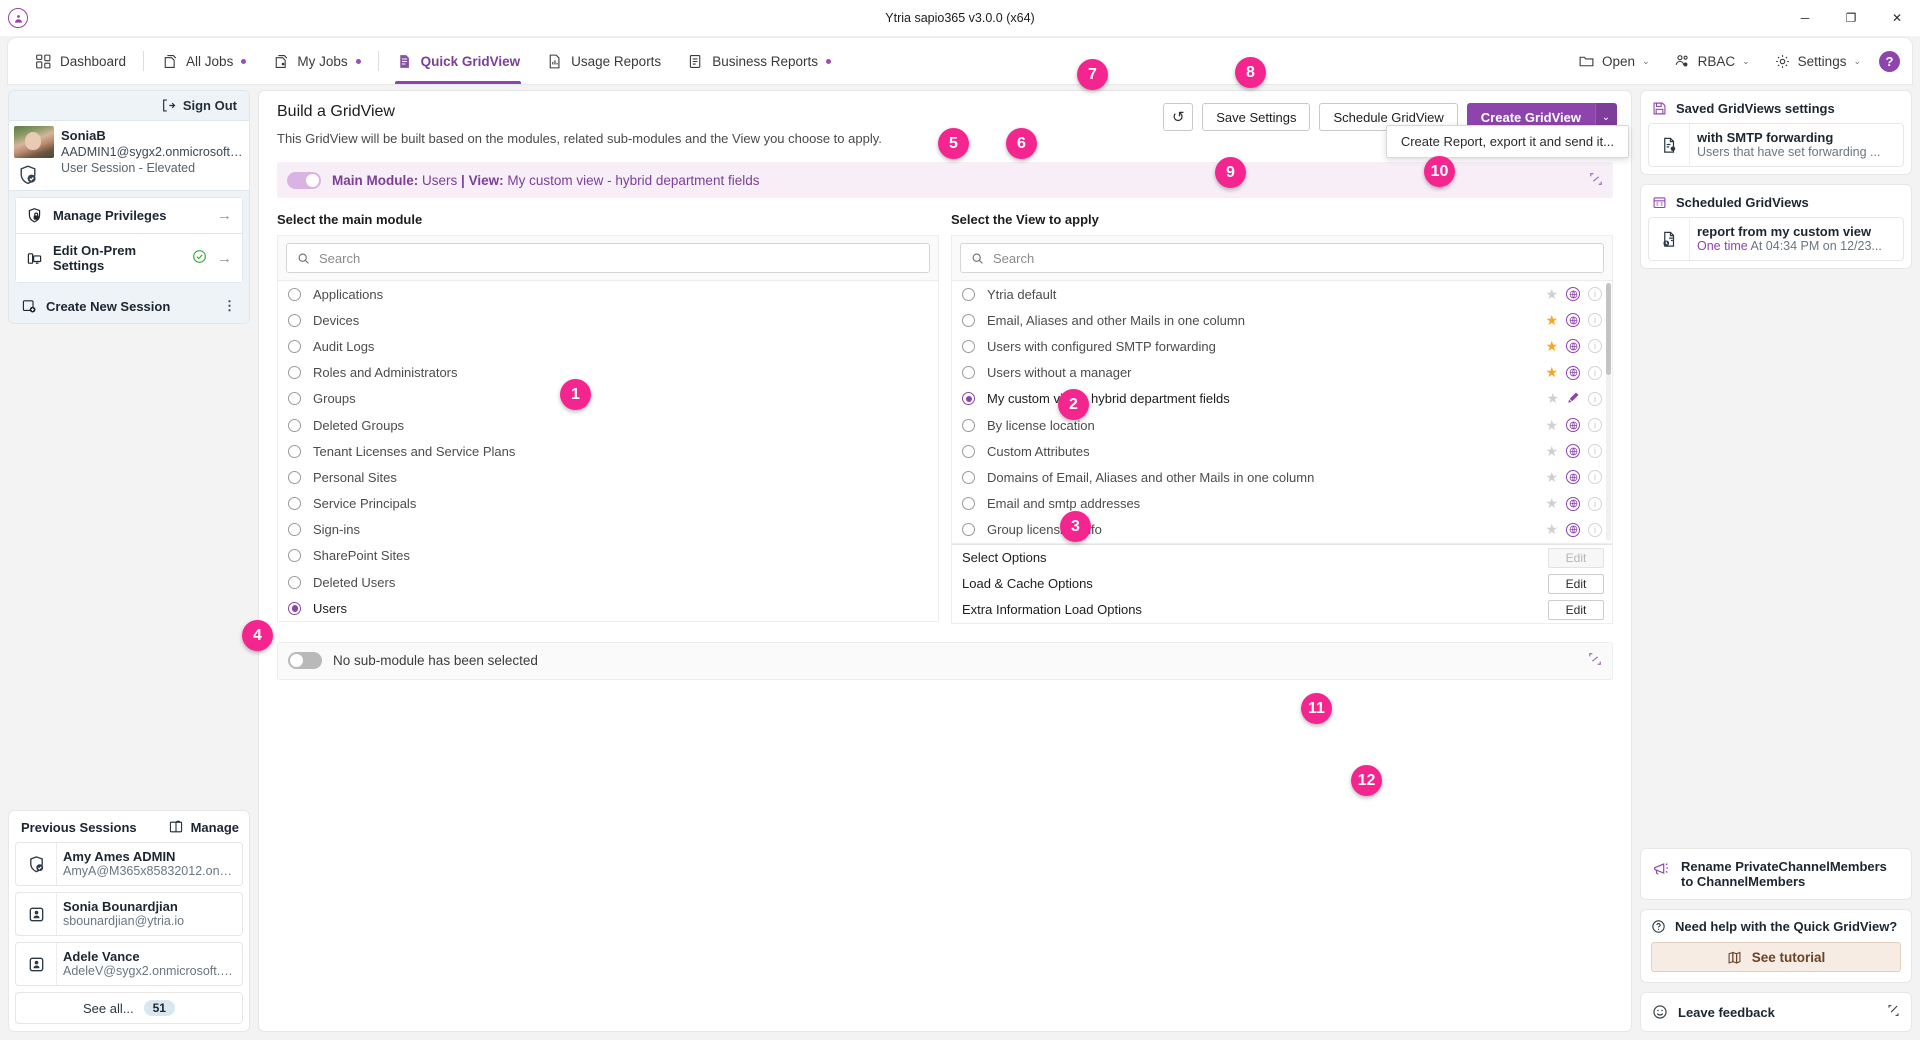 The width and height of the screenshot is (1920, 1040). Describe the element at coordinates (608, 320) in the screenshot. I see `module-option-devices: Devices` at that location.